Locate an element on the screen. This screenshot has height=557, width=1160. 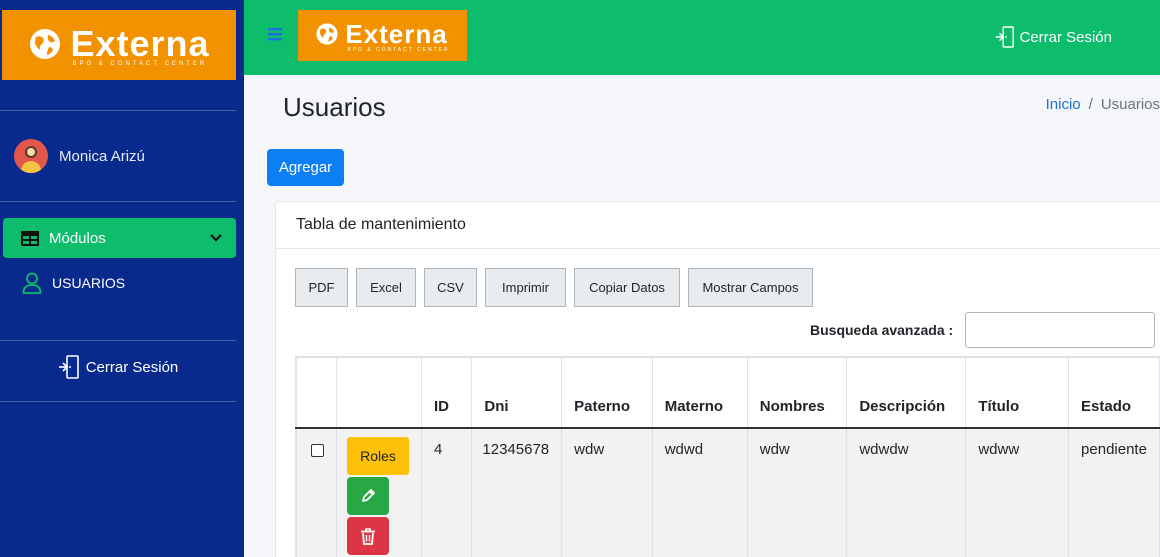
cell-titulo: wdww is located at coordinates (1017, 492).